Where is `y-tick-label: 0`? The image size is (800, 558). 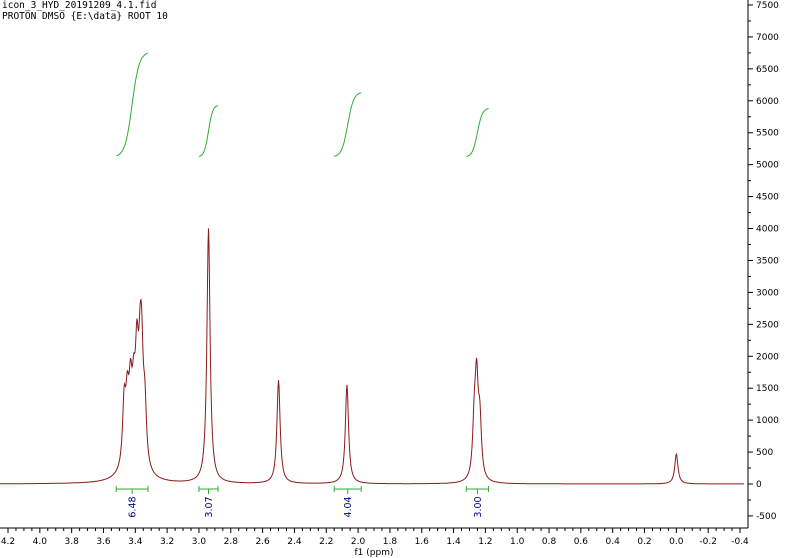
y-tick-label: 0 is located at coordinates (759, 485).